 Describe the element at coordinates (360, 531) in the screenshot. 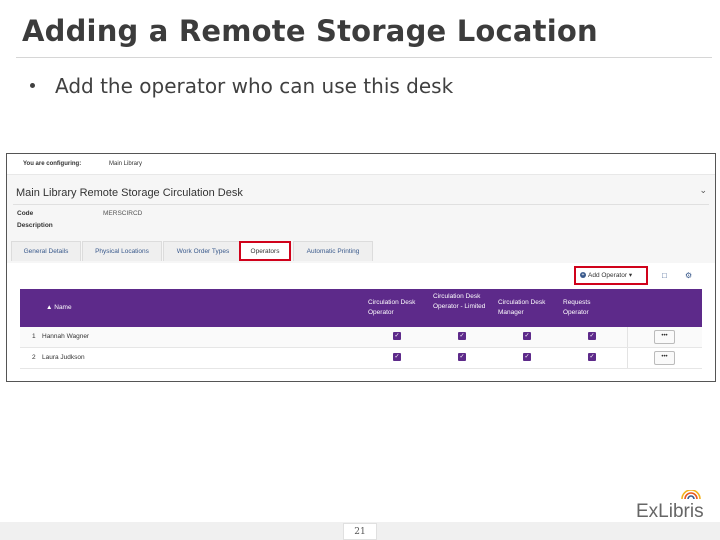

I see `page-number: 21` at that location.